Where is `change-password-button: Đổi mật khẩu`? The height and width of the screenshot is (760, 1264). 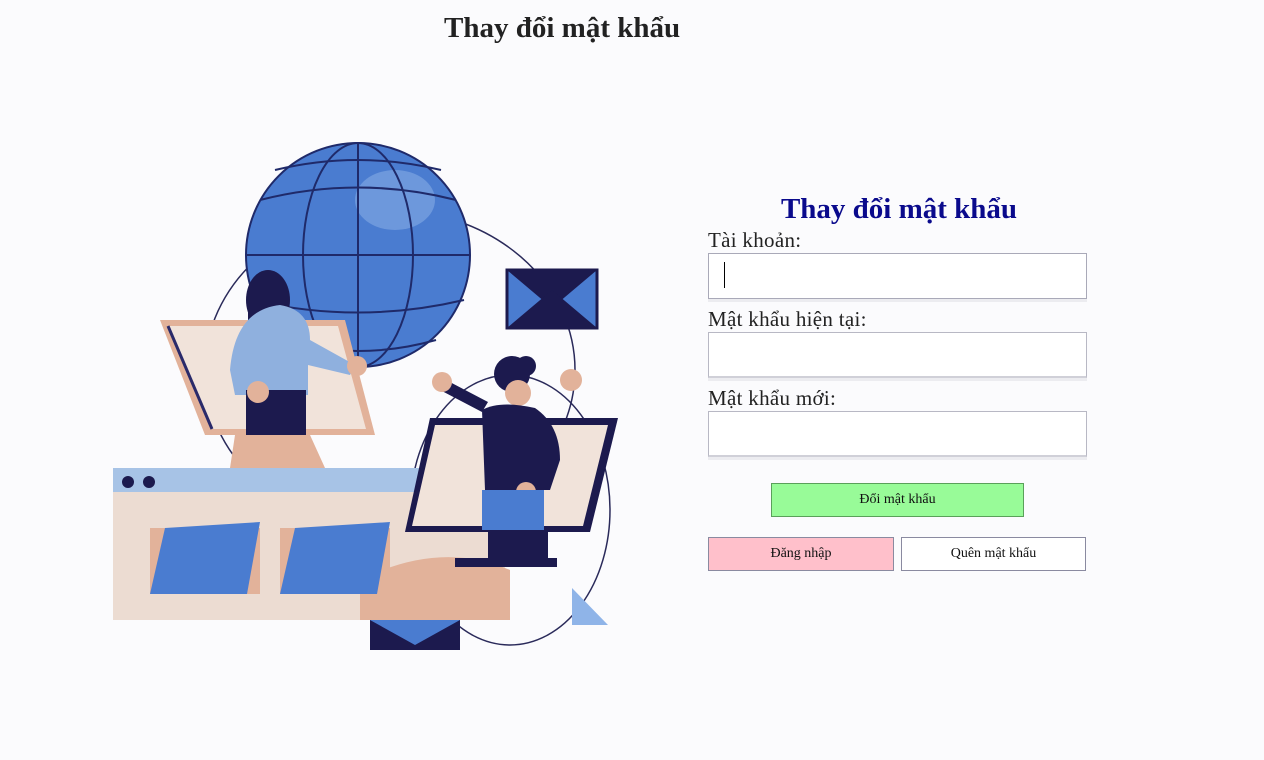
change-password-button: Đổi mật khẩu is located at coordinates (897, 500).